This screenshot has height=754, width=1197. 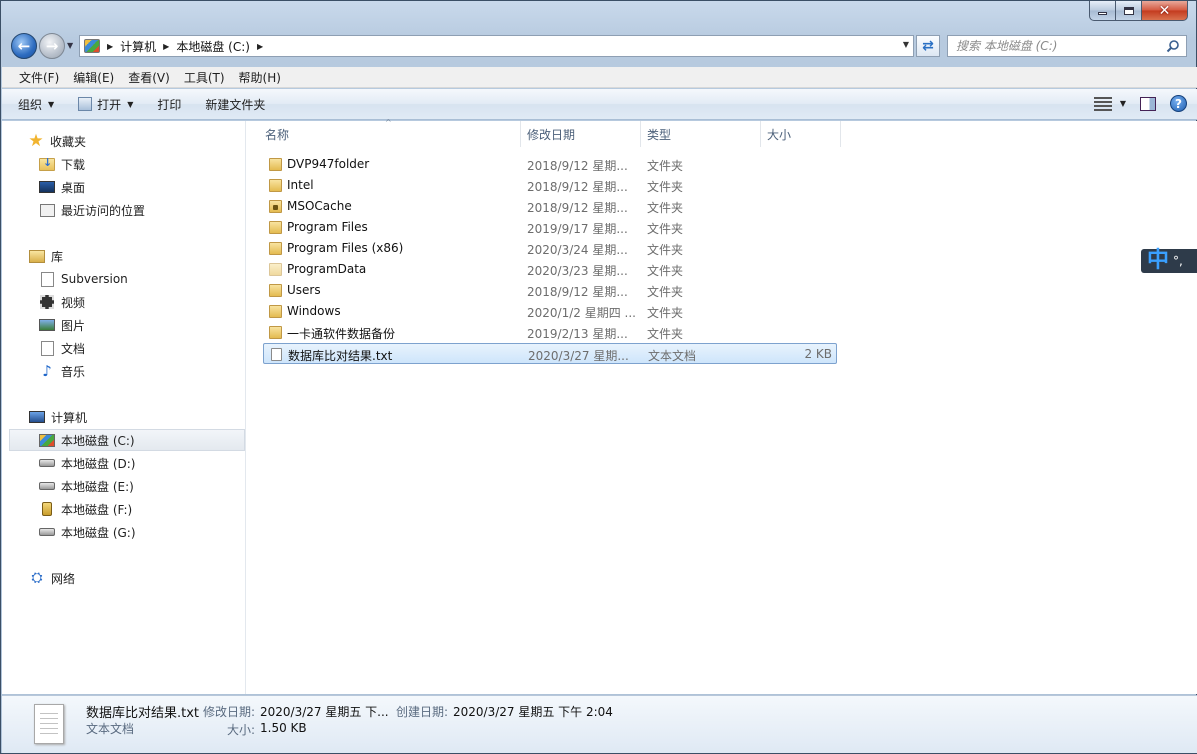 What do you see at coordinates (47, 302) in the screenshot?
I see `video-icon` at bounding box center [47, 302].